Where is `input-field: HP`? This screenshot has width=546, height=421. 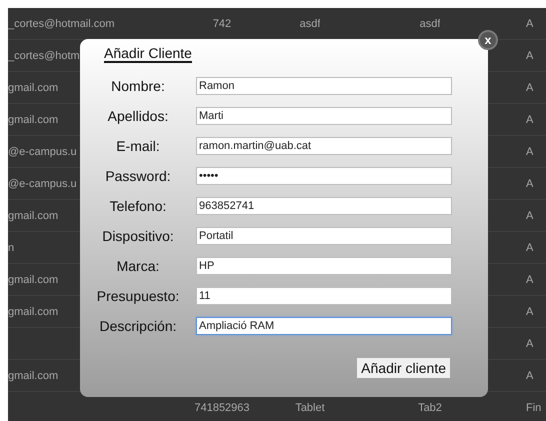 input-field: HP is located at coordinates (324, 266).